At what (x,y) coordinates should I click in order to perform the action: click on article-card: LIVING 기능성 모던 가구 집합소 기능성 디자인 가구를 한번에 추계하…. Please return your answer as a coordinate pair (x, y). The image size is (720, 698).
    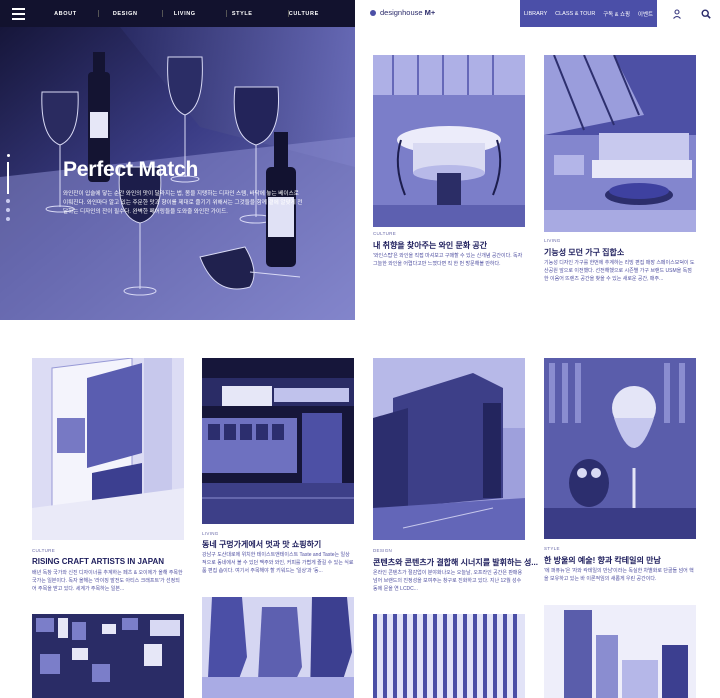
    Looking at the image, I should click on (620, 170).